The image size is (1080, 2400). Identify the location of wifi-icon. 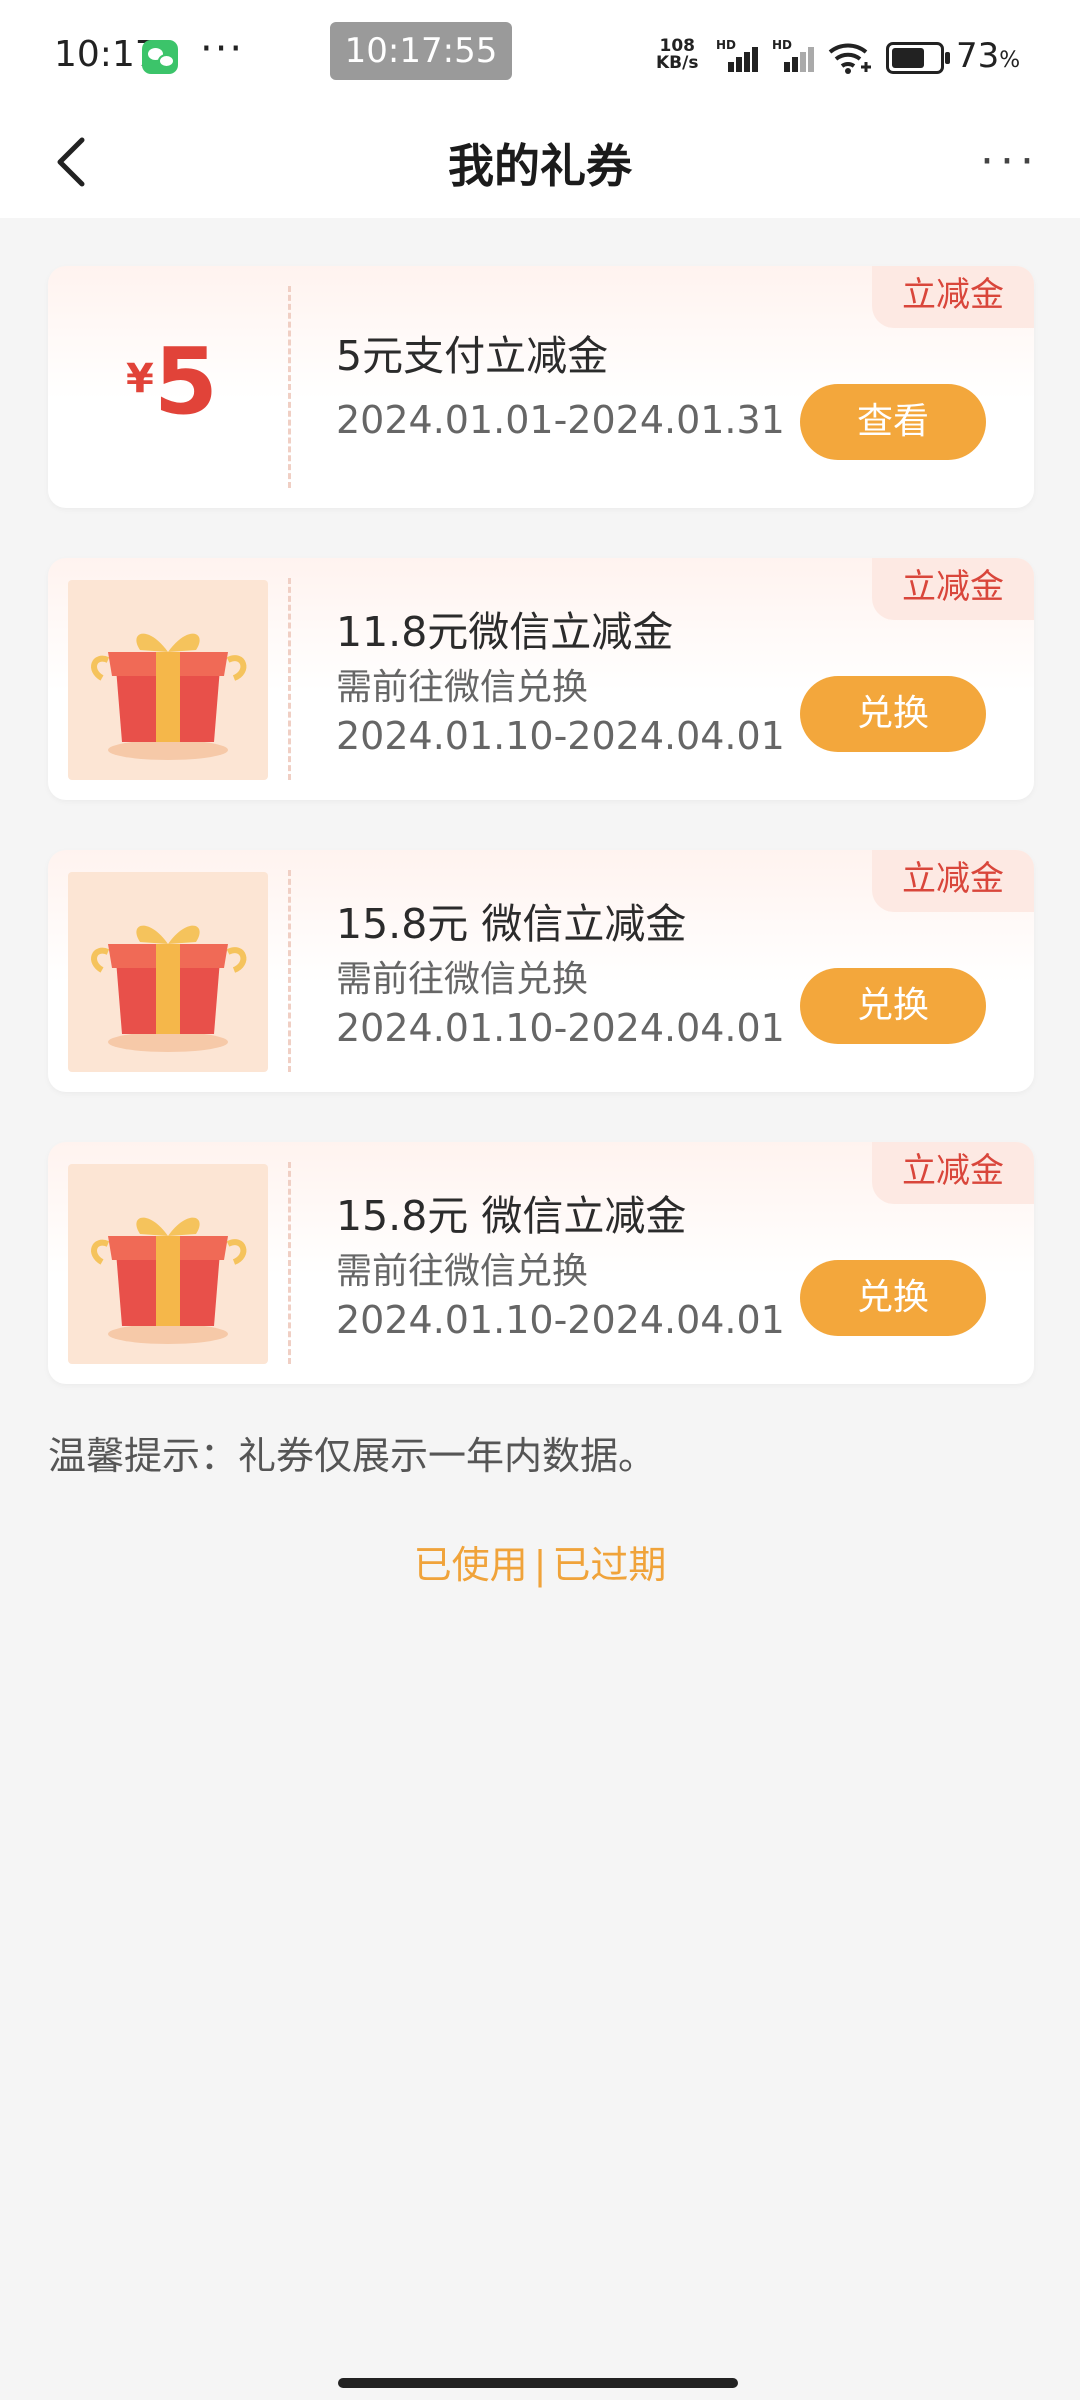
(849, 58).